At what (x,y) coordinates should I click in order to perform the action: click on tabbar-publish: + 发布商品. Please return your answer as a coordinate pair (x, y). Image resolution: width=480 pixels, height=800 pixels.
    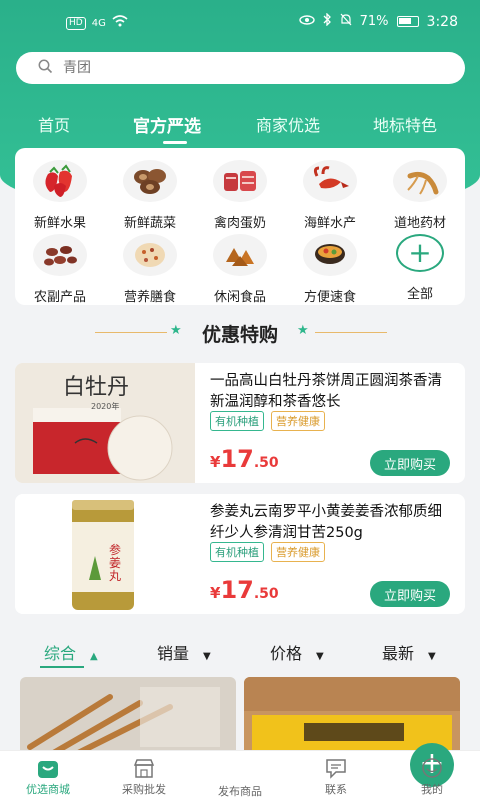
    Looking at the image, I should click on (323, 771).